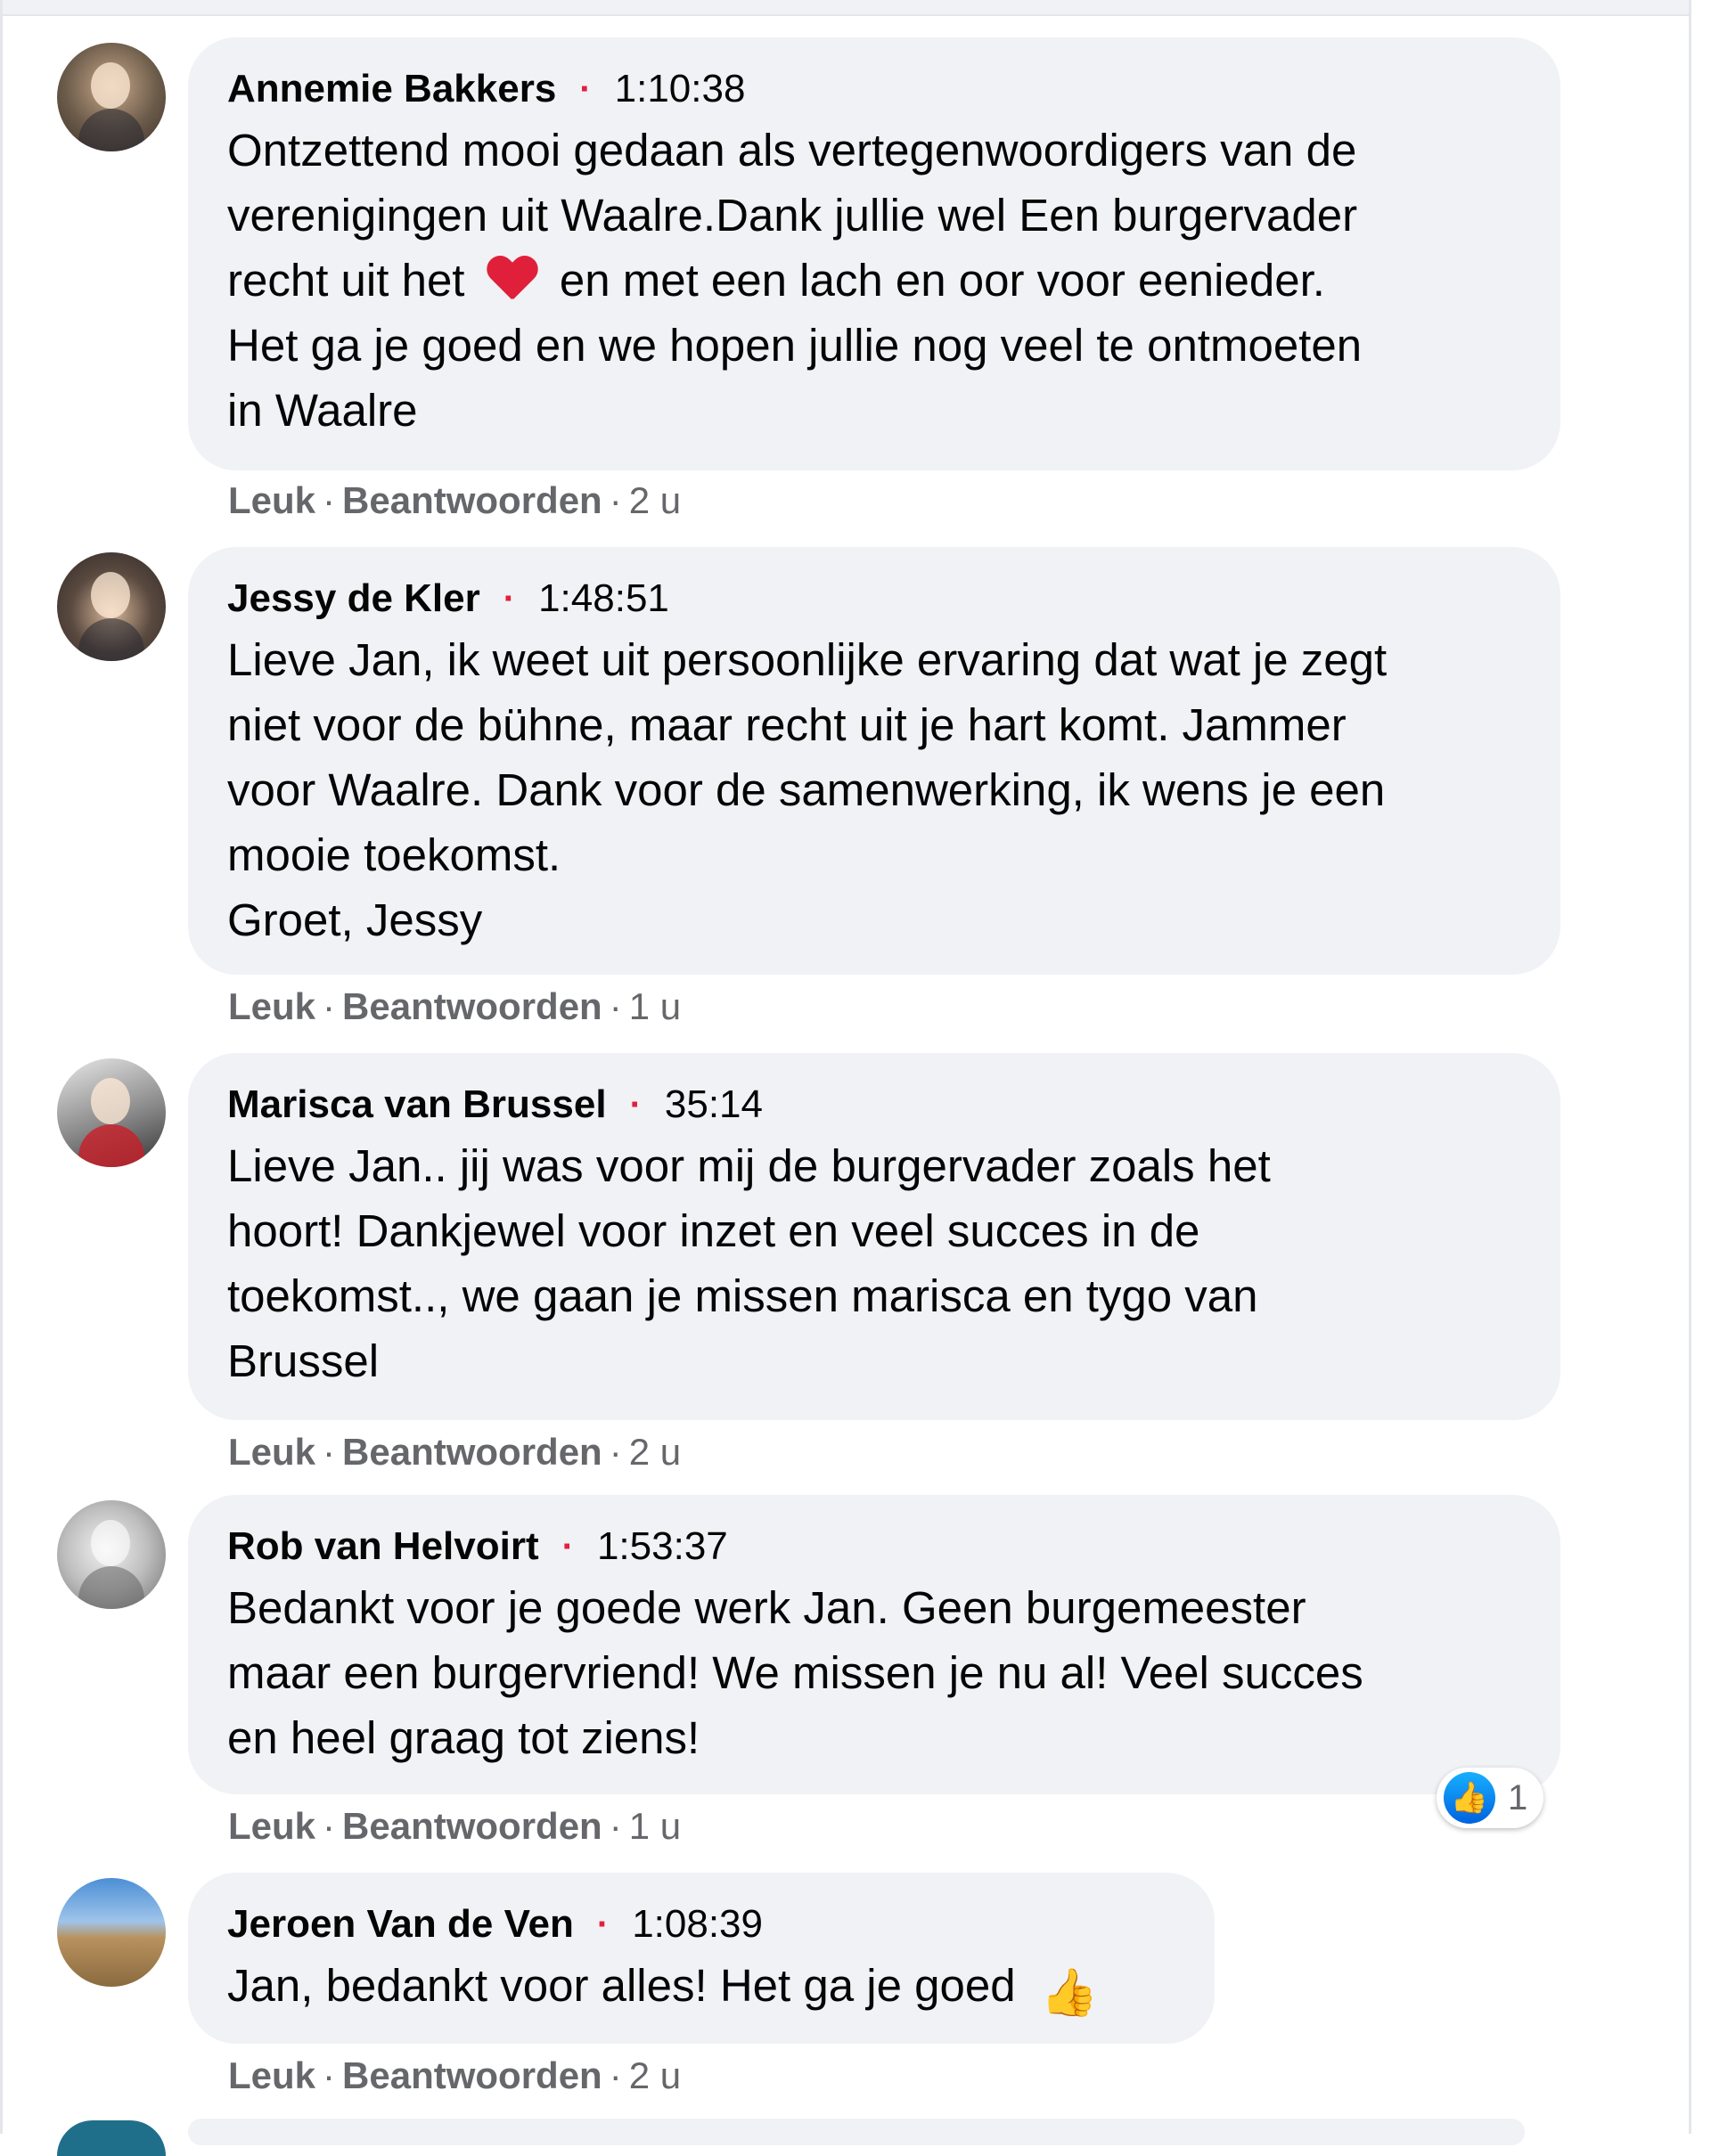 The height and width of the screenshot is (2156, 1711). I want to click on next-avatar-peek, so click(111, 2138).